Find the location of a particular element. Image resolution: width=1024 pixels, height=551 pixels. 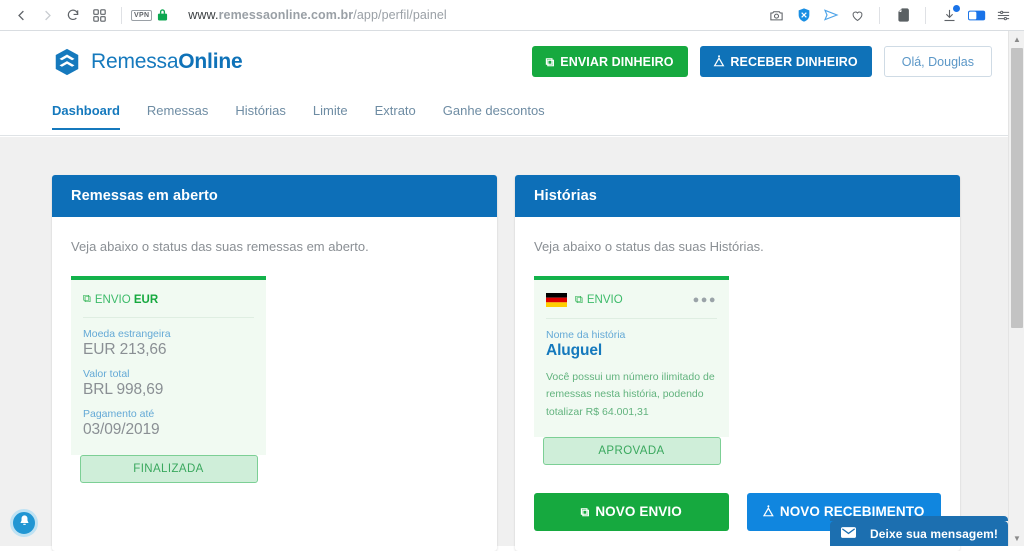

tab-ganhe-descontos: Ganhe descontos is located at coordinates (494, 115).